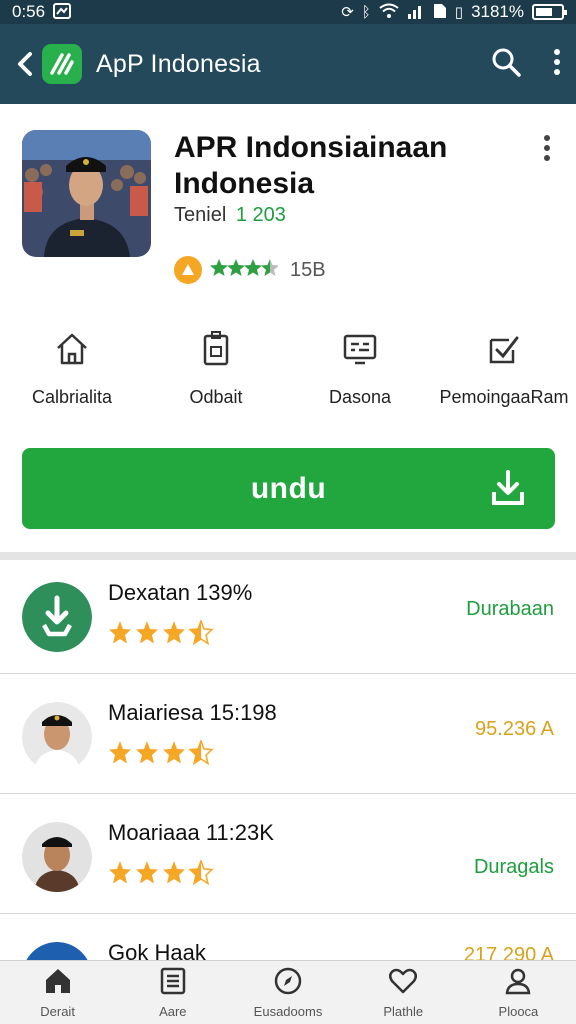 Image resolution: width=576 pixels, height=1024 pixels. What do you see at coordinates (403, 983) in the screenshot?
I see `heart-icon` at bounding box center [403, 983].